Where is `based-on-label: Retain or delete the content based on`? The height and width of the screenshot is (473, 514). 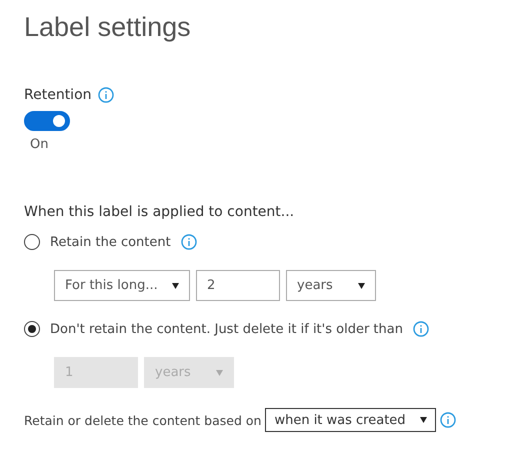
based-on-label: Retain or delete the content based on is located at coordinates (143, 420).